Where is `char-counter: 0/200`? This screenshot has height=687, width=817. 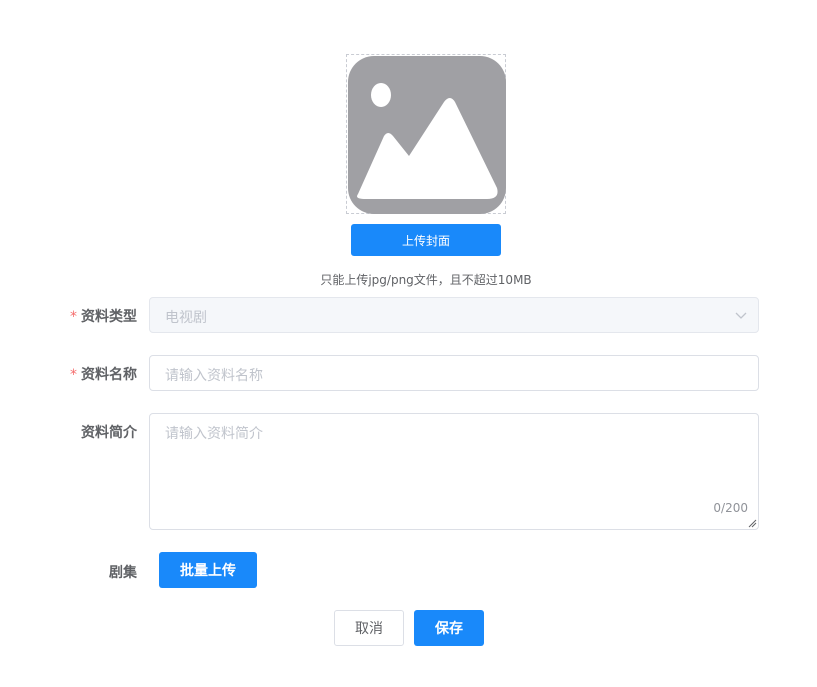
char-counter: 0/200 is located at coordinates (730, 508).